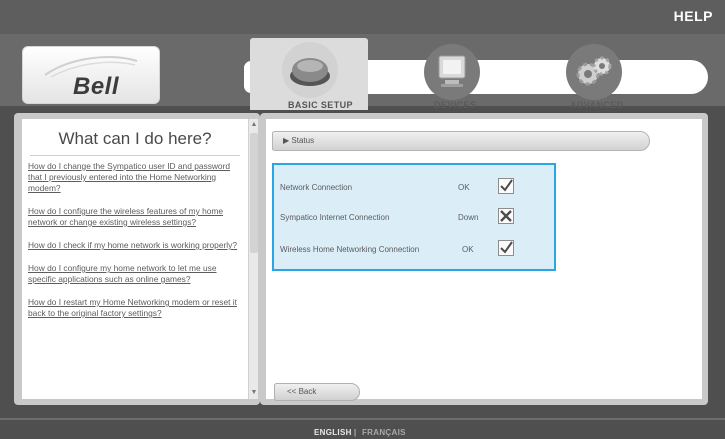 The width and height of the screenshot is (725, 439). I want to click on scroll-down-icon: ▼, so click(254, 393).